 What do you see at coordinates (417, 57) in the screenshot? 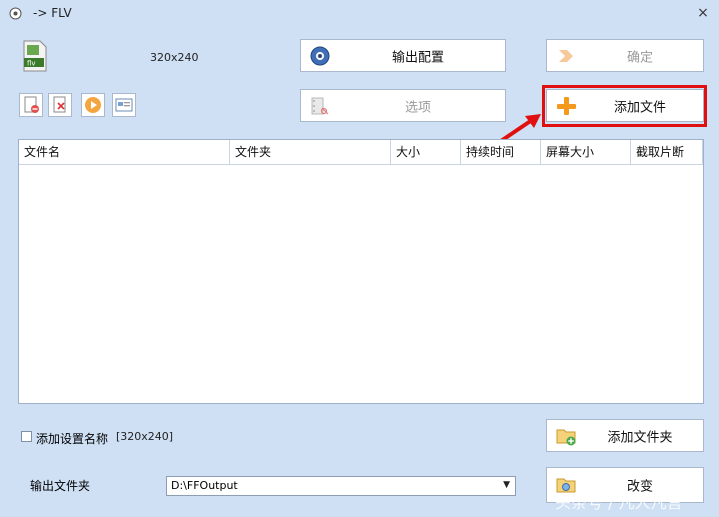
I see `output-config-label: 输出配置` at bounding box center [417, 57].